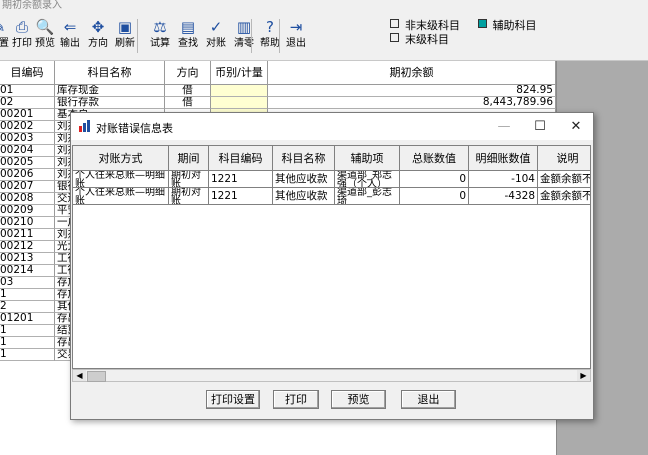 The height and width of the screenshot is (455, 648). I want to click on col-detail-value-cell: -104, so click(503, 179).